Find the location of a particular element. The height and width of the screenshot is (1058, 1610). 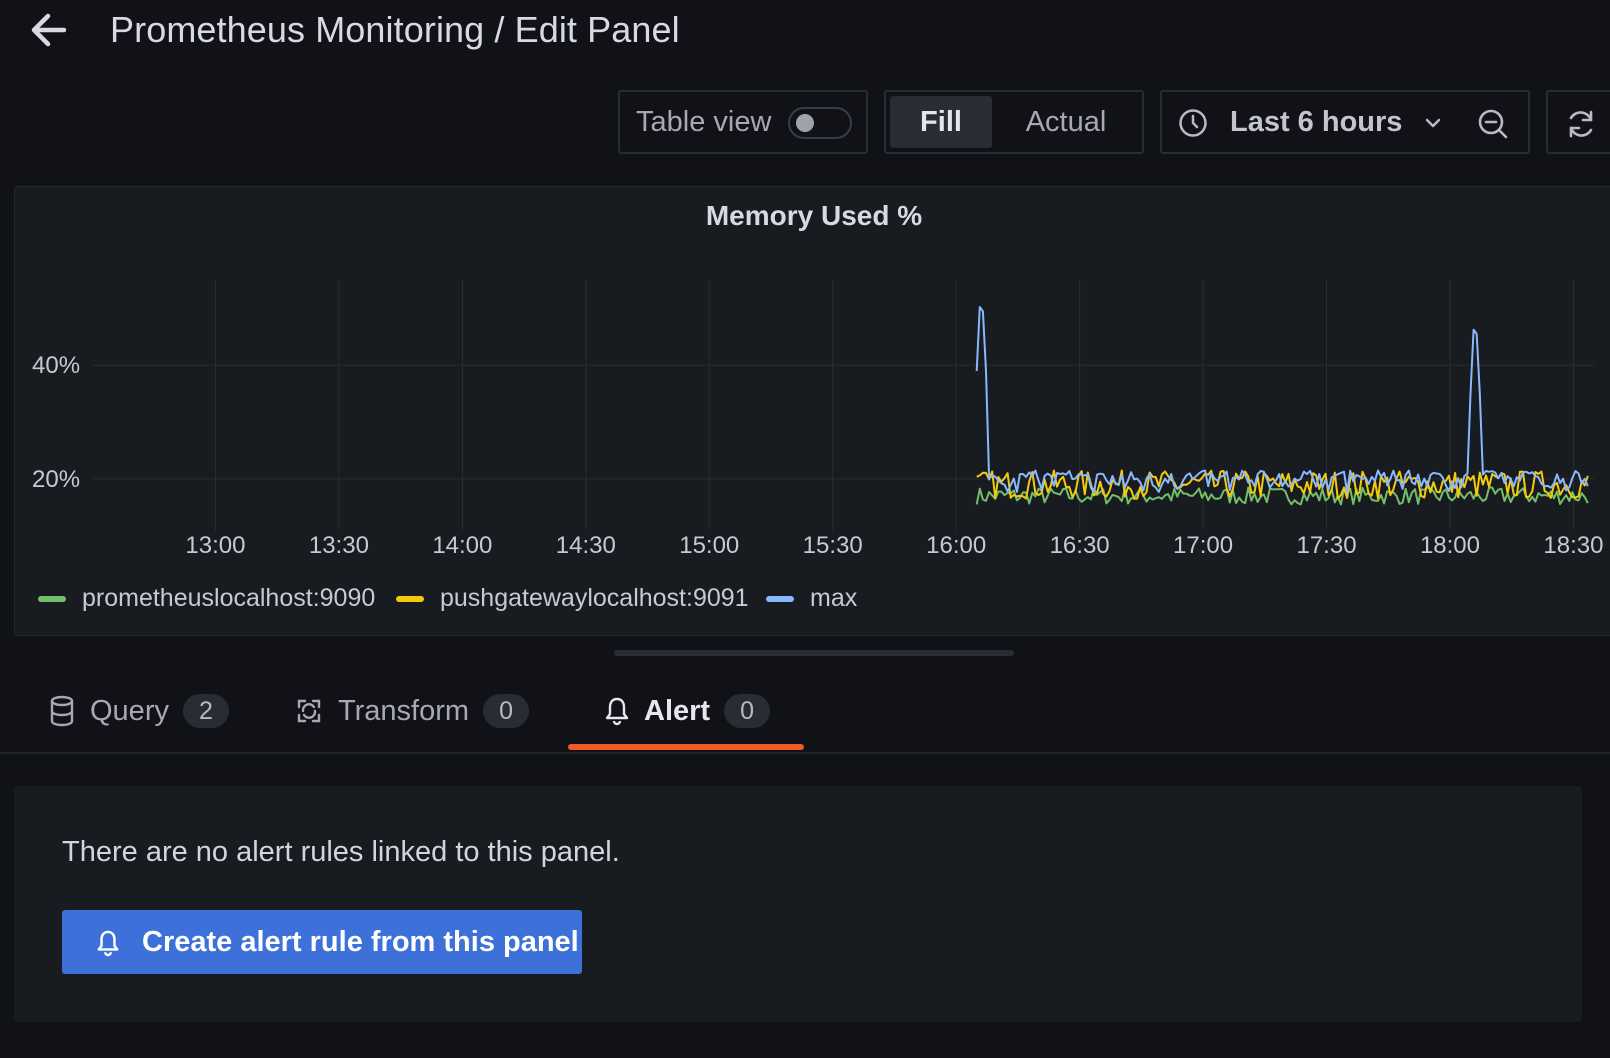

legend-item-prometheus: prometheuslocalhost:9090 is located at coordinates (206, 602).